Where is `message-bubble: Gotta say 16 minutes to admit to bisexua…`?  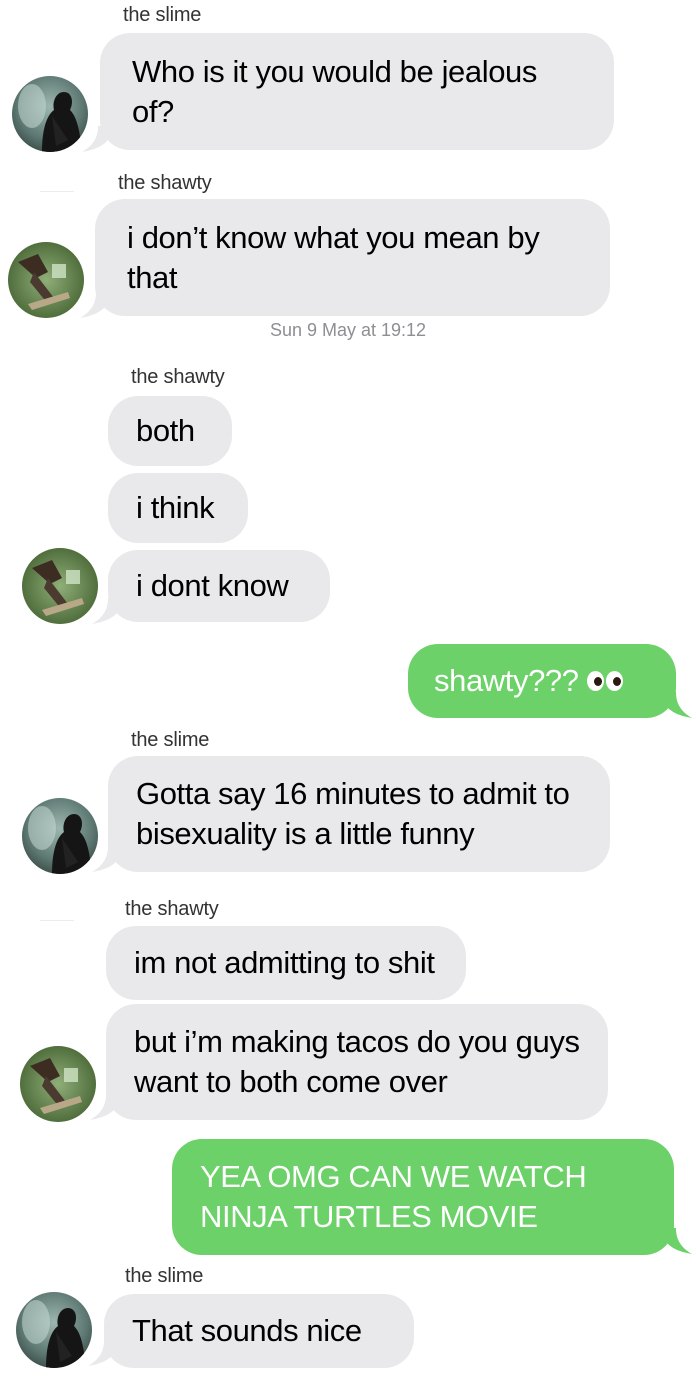
message-bubble: Gotta say 16 minutes to admit to bisexua… is located at coordinates (359, 814).